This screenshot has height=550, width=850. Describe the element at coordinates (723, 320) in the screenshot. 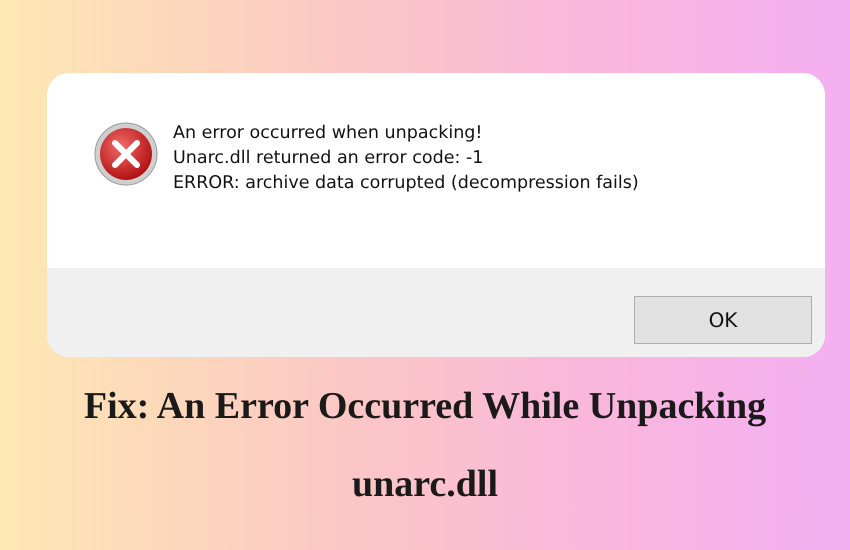

I see `ok-button: OK` at that location.